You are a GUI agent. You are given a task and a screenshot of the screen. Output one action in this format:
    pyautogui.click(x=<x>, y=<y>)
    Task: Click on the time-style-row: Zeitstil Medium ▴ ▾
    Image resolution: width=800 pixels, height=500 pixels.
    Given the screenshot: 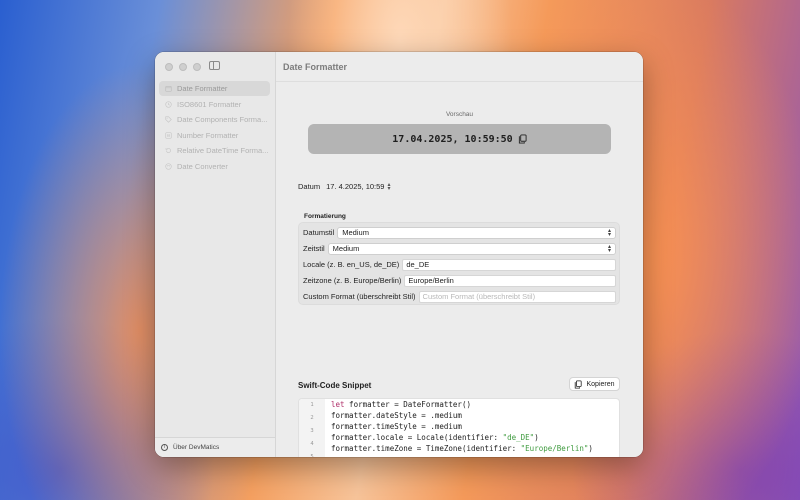 What is the action you would take?
    pyautogui.click(x=459, y=248)
    